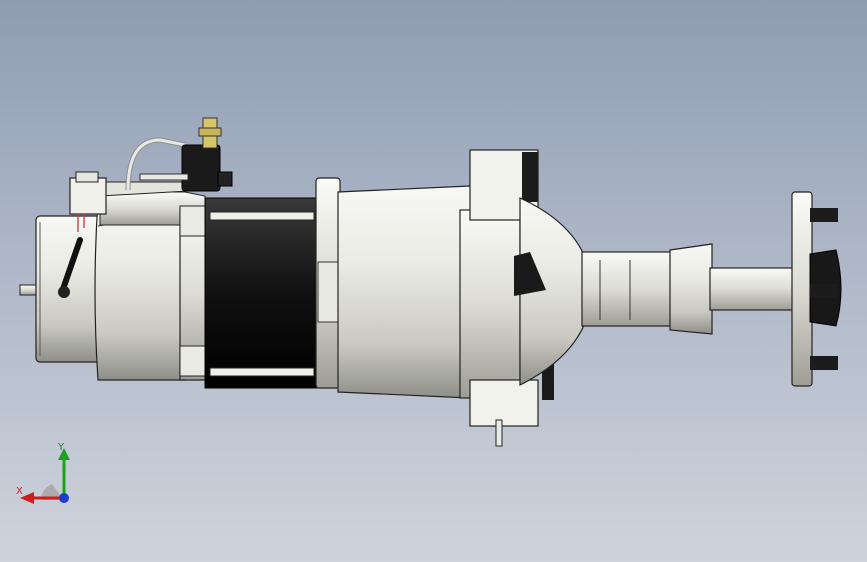  I want to click on view-orientation-triad: X Y, so click(47, 475).